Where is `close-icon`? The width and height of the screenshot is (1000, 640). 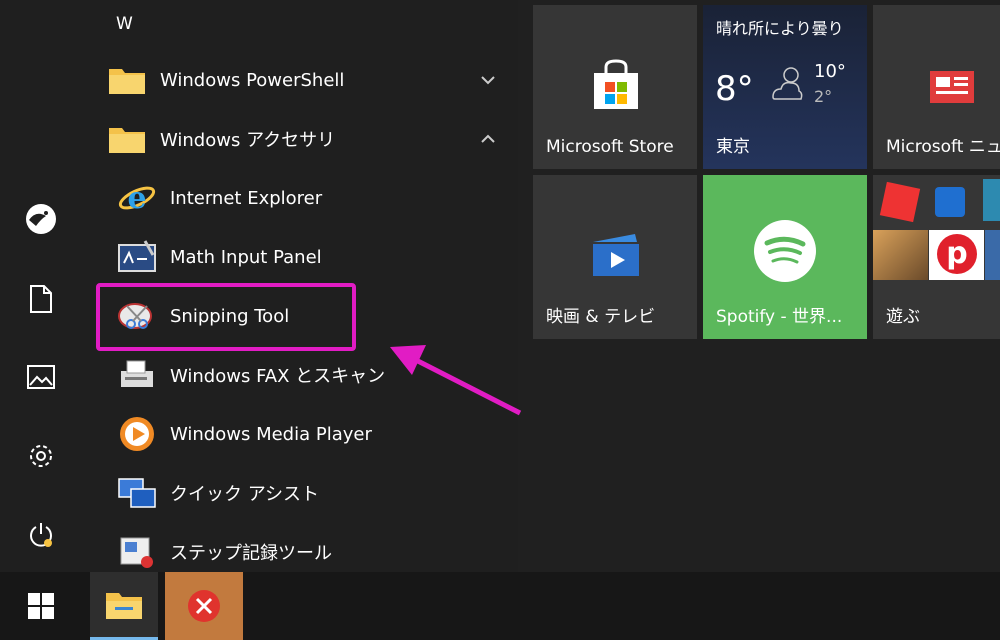
close-icon is located at coordinates (204, 606).